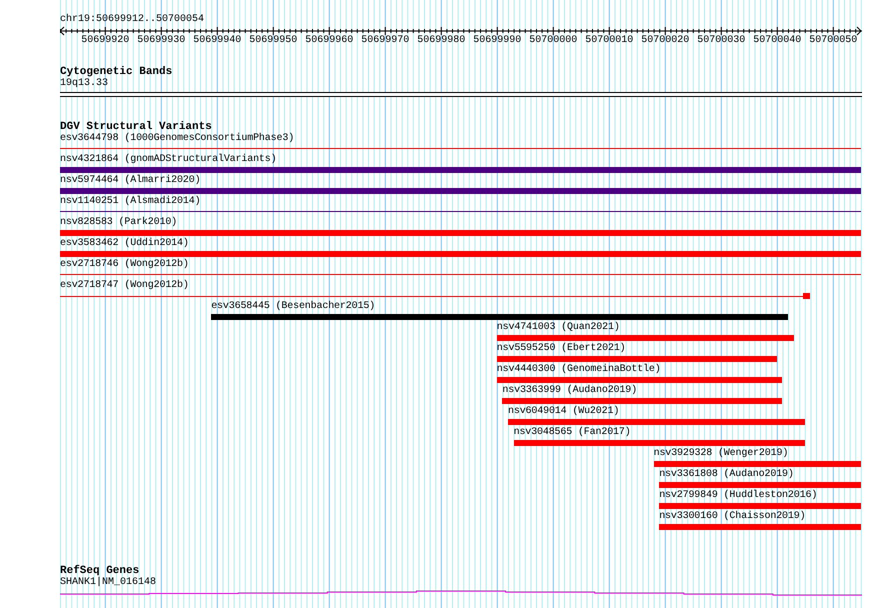 The width and height of the screenshot is (890, 608). What do you see at coordinates (572, 433) in the screenshot?
I see `variant-label: nsv3048565 (Fan2017)` at bounding box center [572, 433].